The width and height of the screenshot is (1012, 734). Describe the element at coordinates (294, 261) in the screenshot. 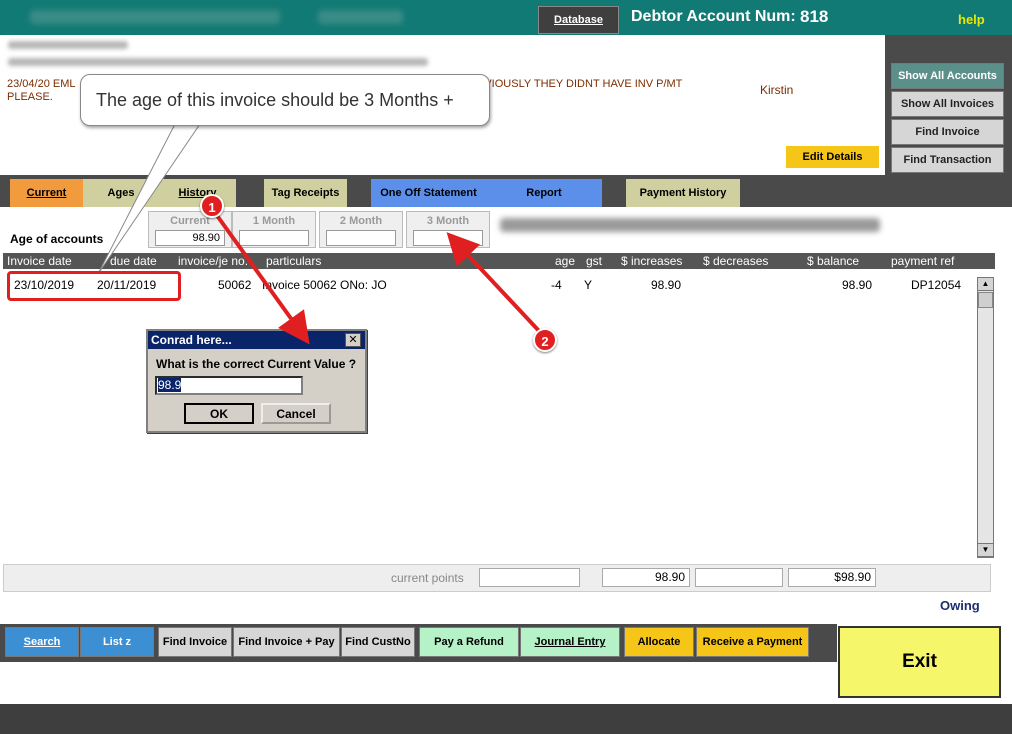

I see `column-header: particulars` at that location.